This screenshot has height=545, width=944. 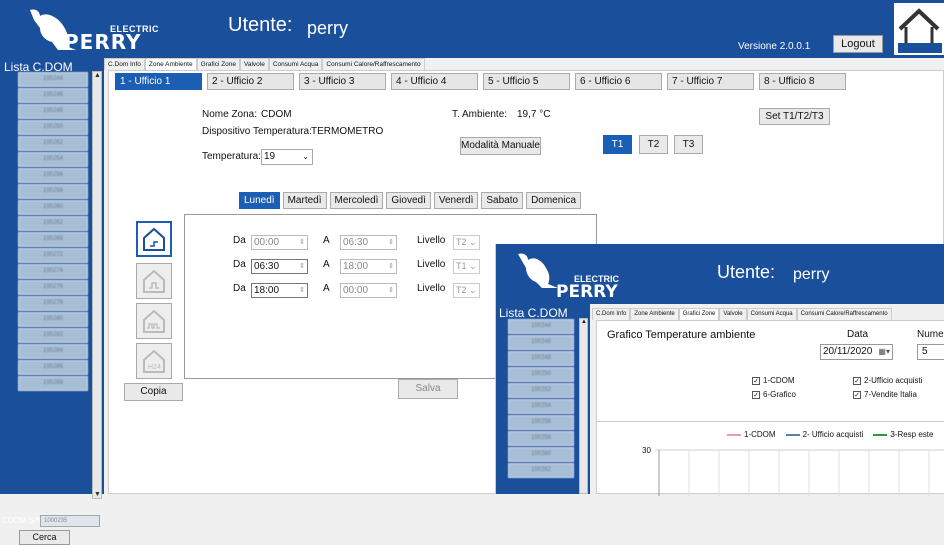 What do you see at coordinates (153, 392) in the screenshot?
I see `copia-button: Copia` at bounding box center [153, 392].